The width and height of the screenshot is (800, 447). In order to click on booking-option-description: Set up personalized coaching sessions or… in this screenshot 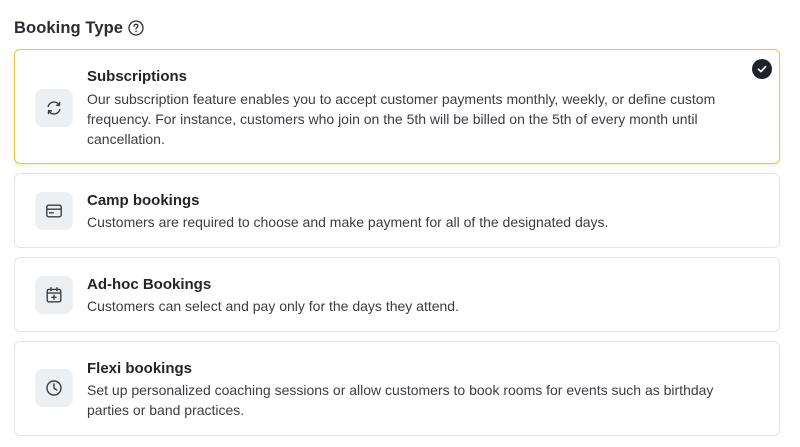, I will do `click(400, 400)`.